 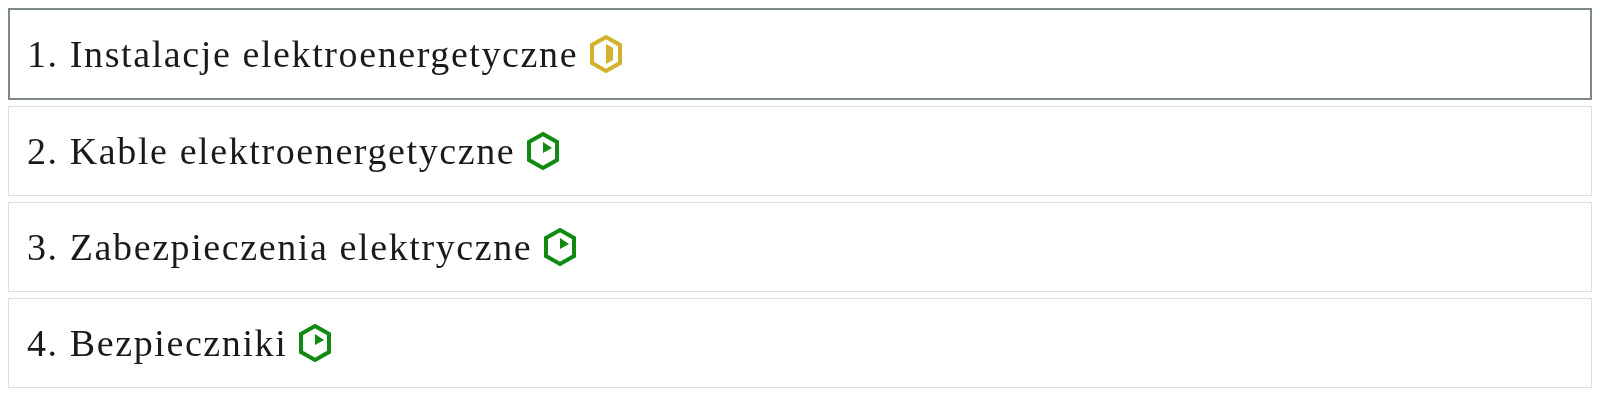 I want to click on lesson-title: 3. Zabezpieczenia elektryczne, so click(x=280, y=247).